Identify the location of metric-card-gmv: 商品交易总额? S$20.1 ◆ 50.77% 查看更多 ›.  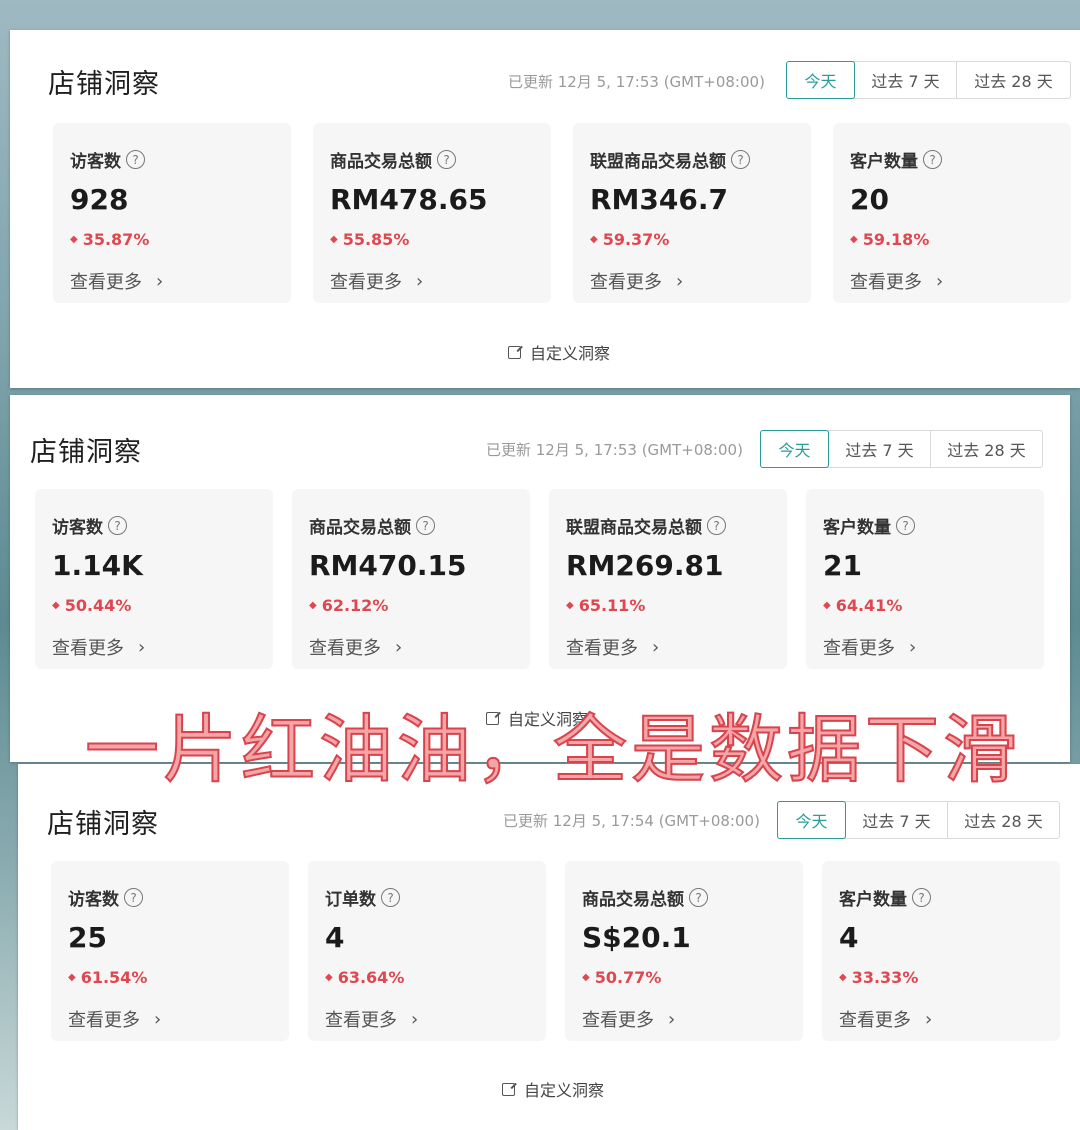
(684, 951).